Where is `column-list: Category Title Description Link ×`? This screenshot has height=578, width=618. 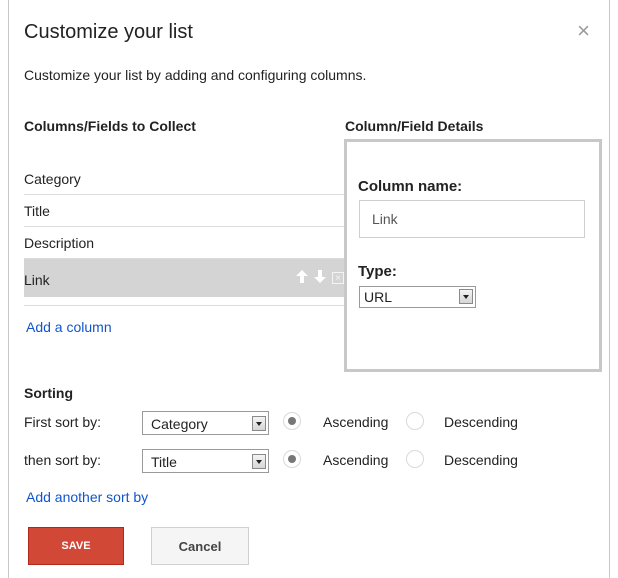
column-list: Category Title Description Link × is located at coordinates (185, 230).